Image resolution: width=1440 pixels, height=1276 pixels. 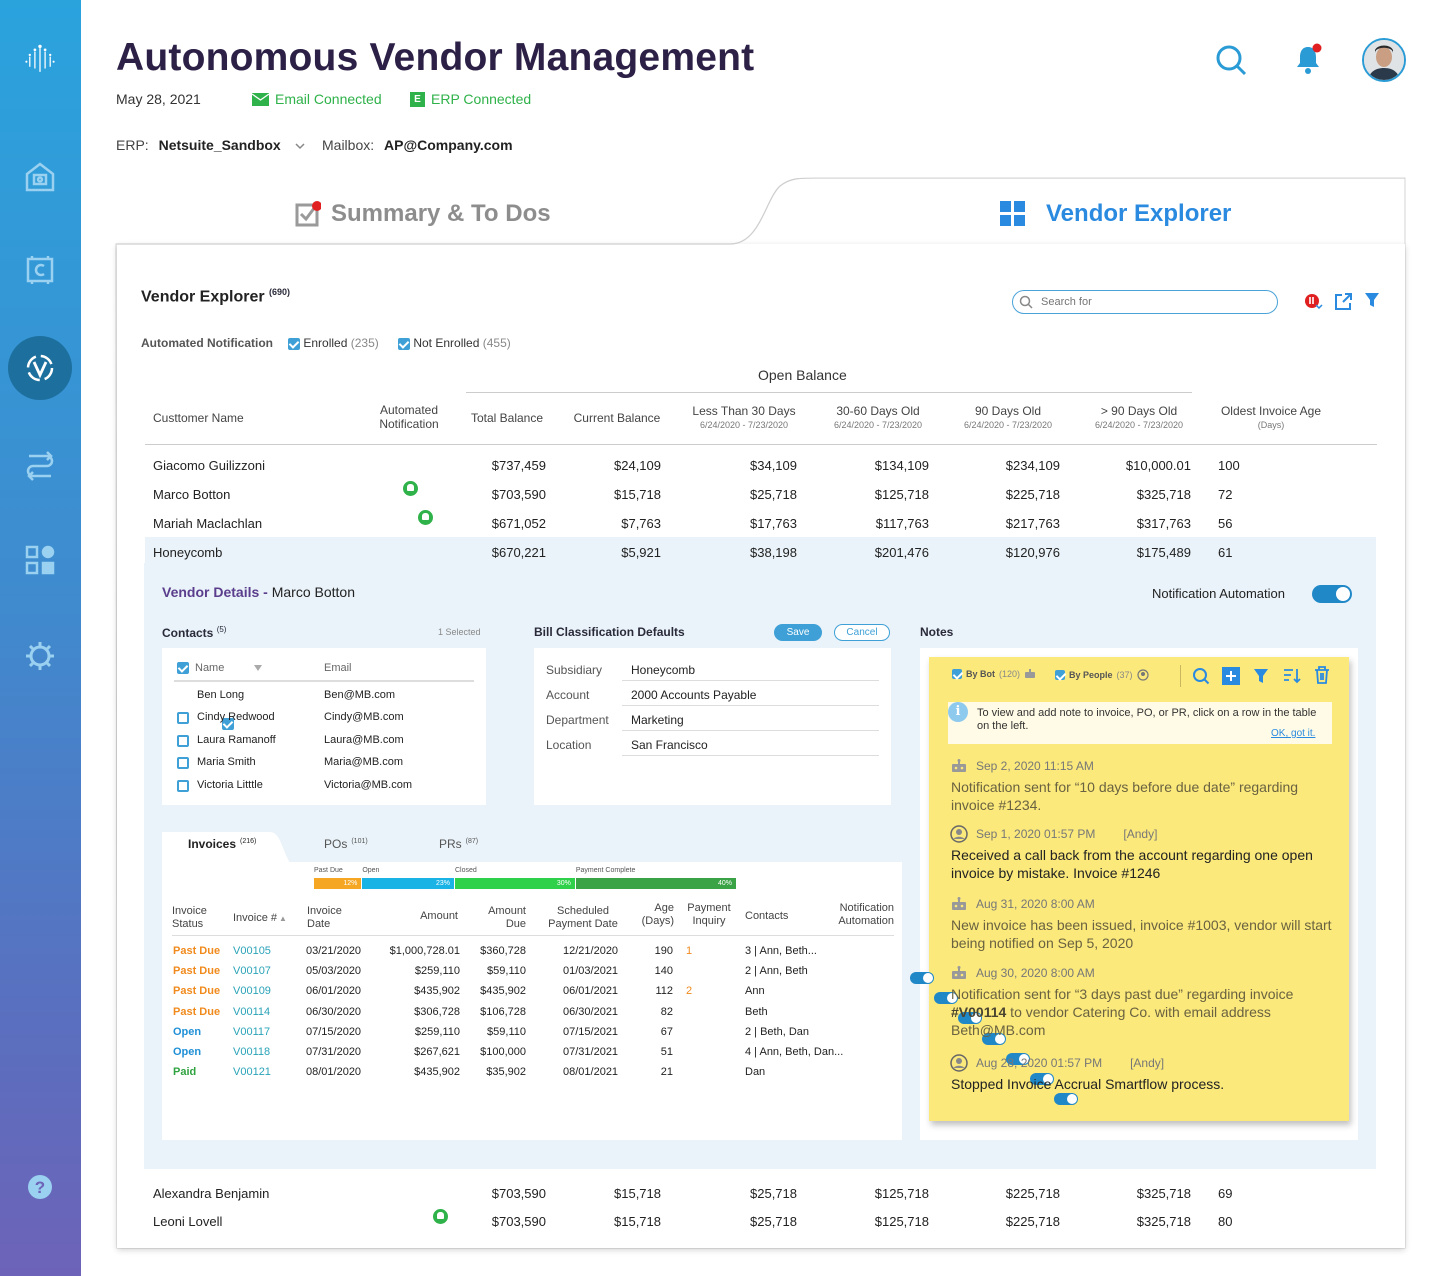 I want to click on invoice-age: 21, so click(x=666, y=1072).